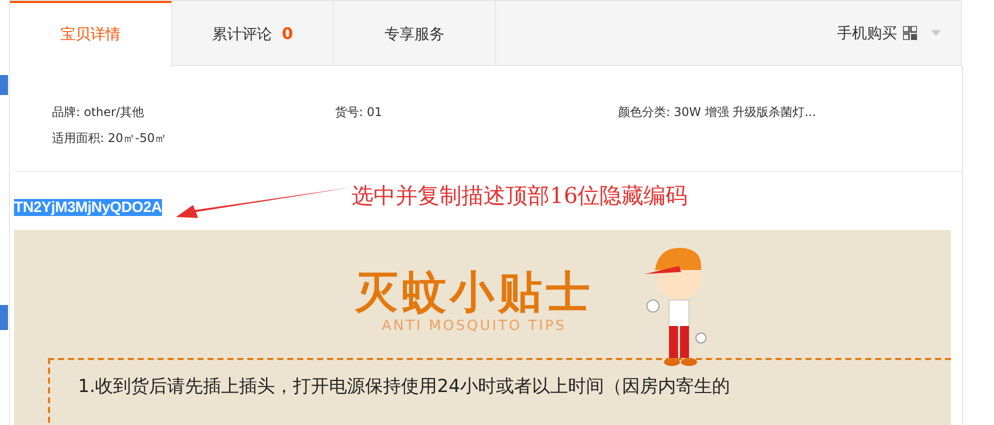 The height and width of the screenshot is (425, 994). Describe the element at coordinates (910, 33) in the screenshot. I see `qr-code-icon` at that location.